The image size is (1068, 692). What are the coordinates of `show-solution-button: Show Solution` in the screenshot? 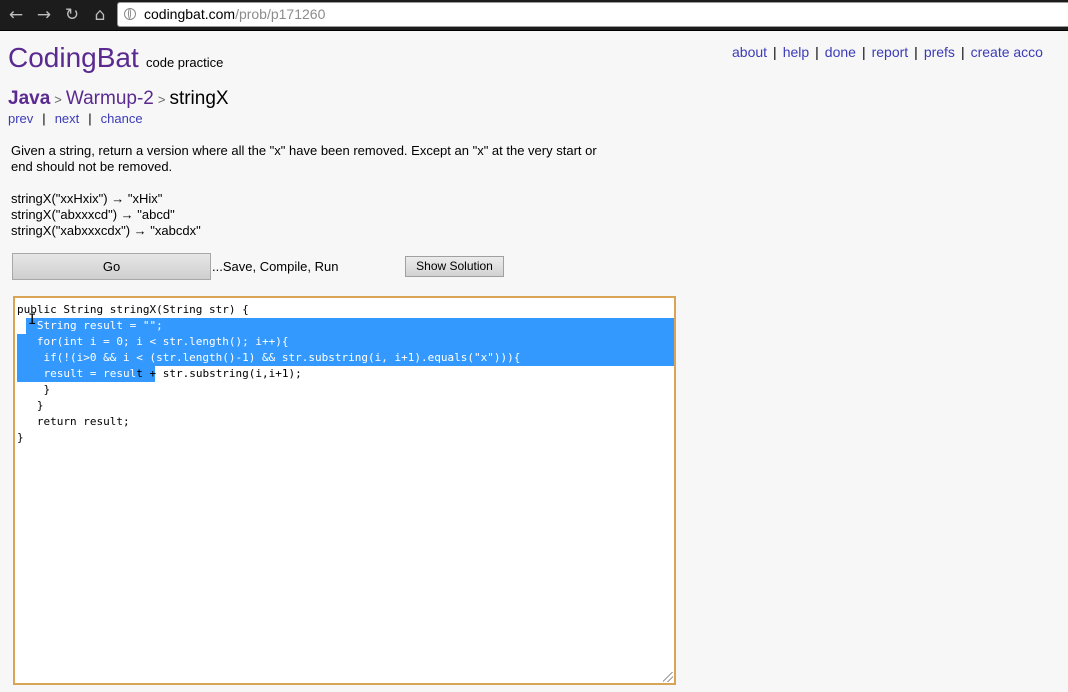 It's located at (454, 266).